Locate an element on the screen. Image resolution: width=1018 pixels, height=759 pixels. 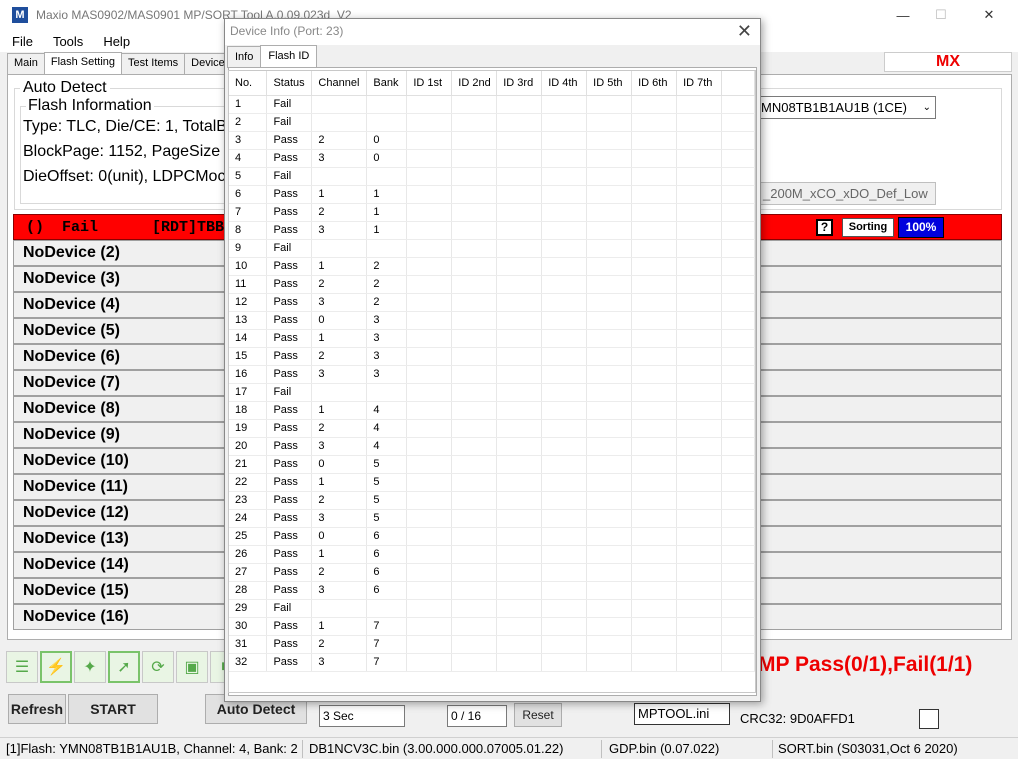
column-header: ID 3rd is located at coordinates (519, 83).